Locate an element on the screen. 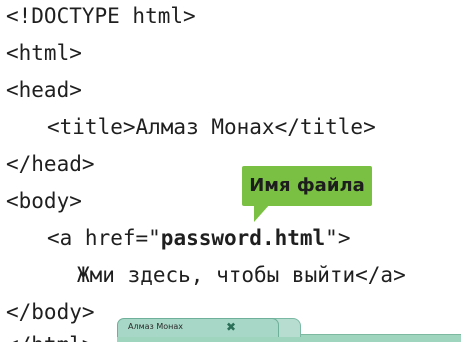 Image resolution: width=461 pixels, height=342 pixels. code-line-body-close: </body> is located at coordinates (50, 312).